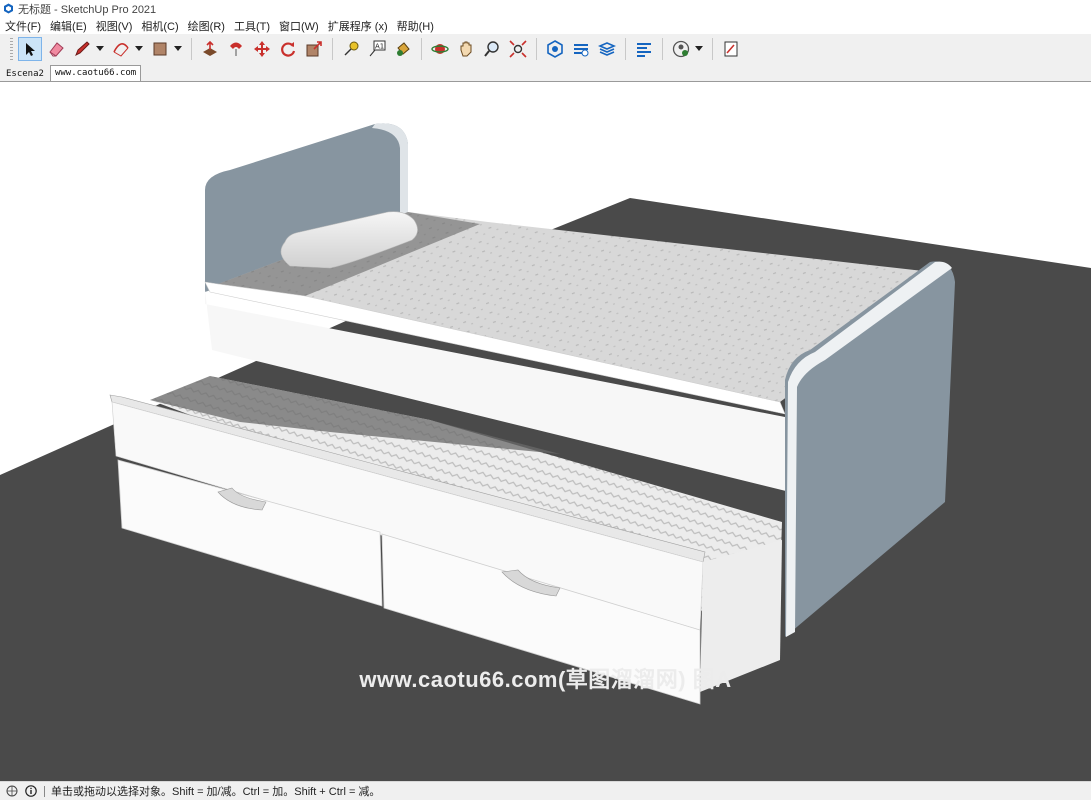 The width and height of the screenshot is (1091, 800). Describe the element at coordinates (95, 73) in the screenshot. I see `tab-scene-2: www.caotu66.com` at that location.